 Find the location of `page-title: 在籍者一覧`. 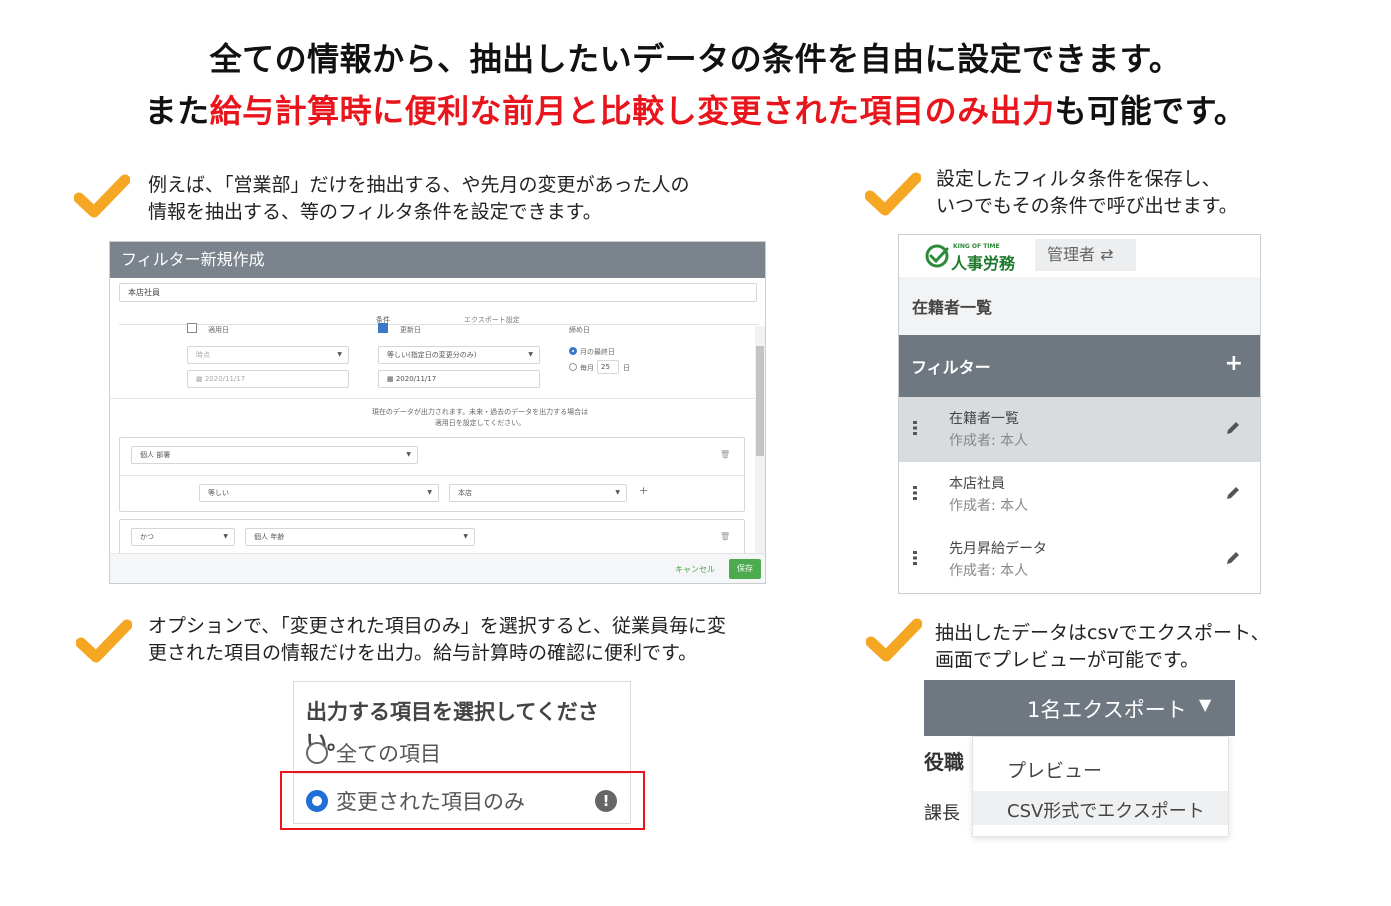

page-title: 在籍者一覧 is located at coordinates (952, 307).